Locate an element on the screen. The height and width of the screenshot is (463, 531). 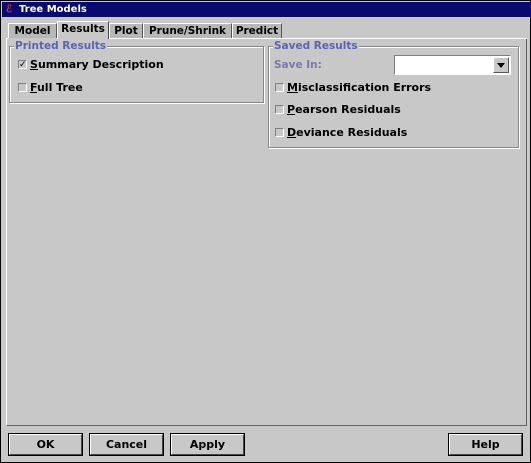
tab-predict-label: Predict is located at coordinates (257, 31).